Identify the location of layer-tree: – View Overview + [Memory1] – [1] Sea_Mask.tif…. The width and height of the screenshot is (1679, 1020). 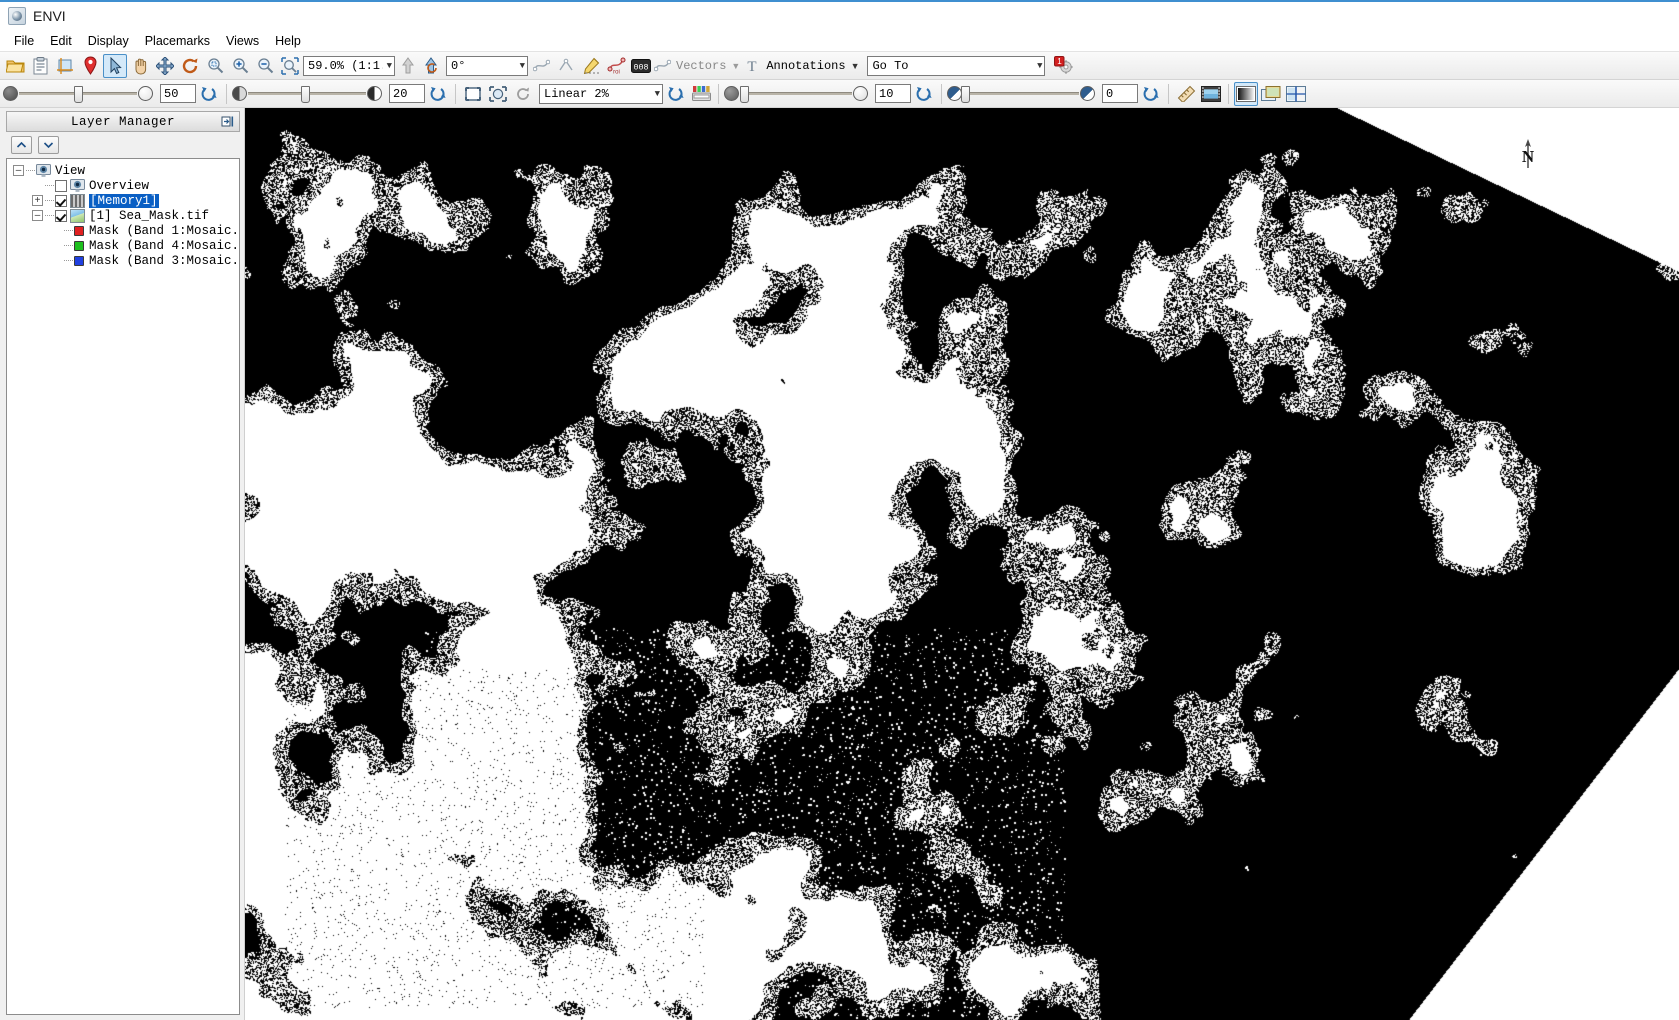
(123, 586).